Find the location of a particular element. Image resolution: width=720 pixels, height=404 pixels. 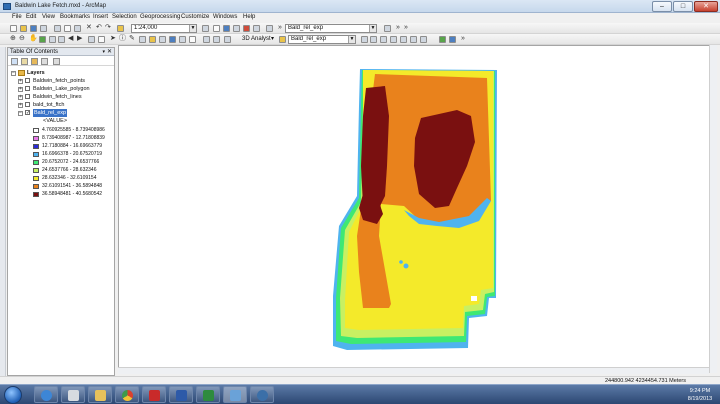

toolbar-more-icon: » is located at coordinates (398, 28).